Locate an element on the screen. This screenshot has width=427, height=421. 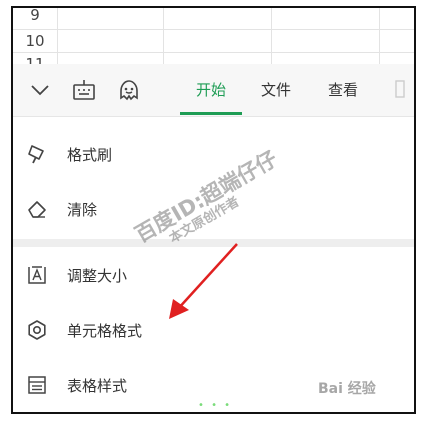
baidu-logo-watermark: Bai 经验 is located at coordinates (347, 389).